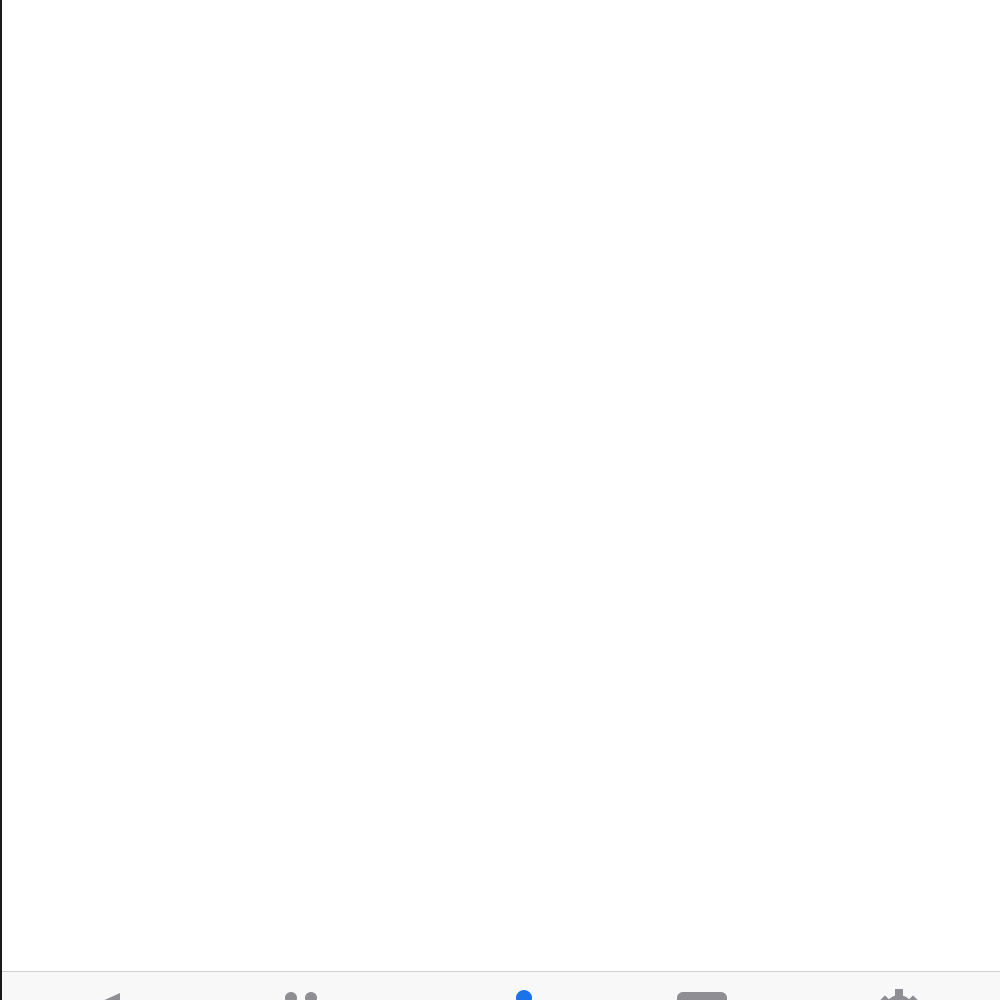  I want to click on tab-inbox, so click(702, 986).